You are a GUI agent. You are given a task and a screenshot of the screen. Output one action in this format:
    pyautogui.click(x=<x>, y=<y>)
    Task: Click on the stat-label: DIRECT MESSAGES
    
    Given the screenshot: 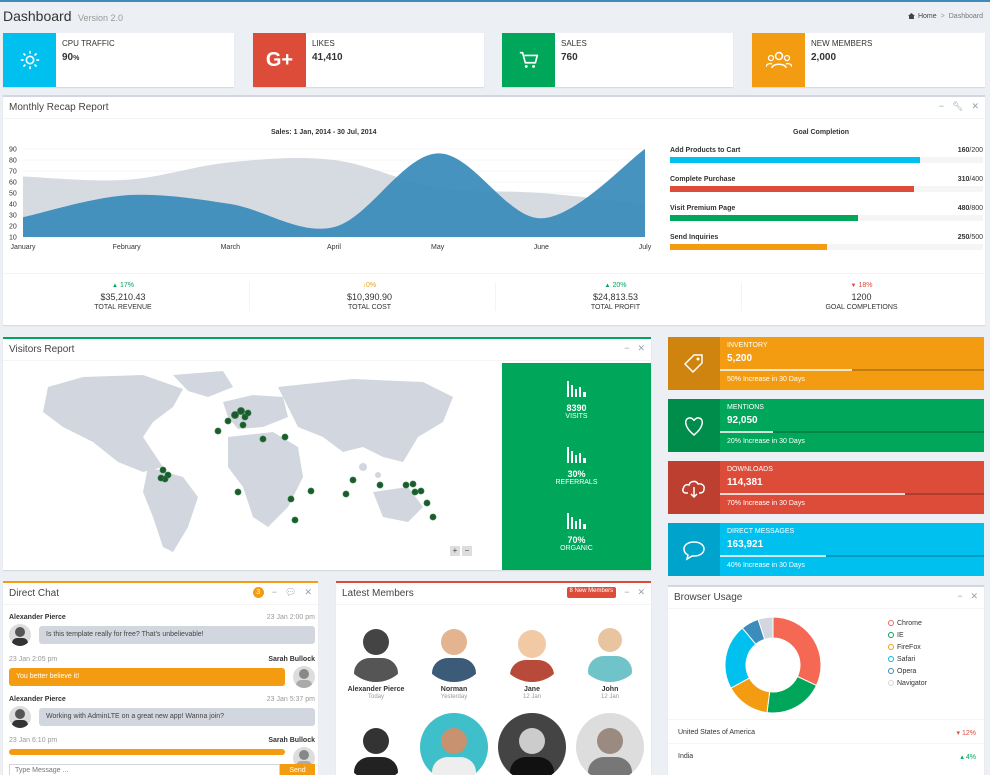 What is the action you would take?
    pyautogui.click(x=761, y=531)
    